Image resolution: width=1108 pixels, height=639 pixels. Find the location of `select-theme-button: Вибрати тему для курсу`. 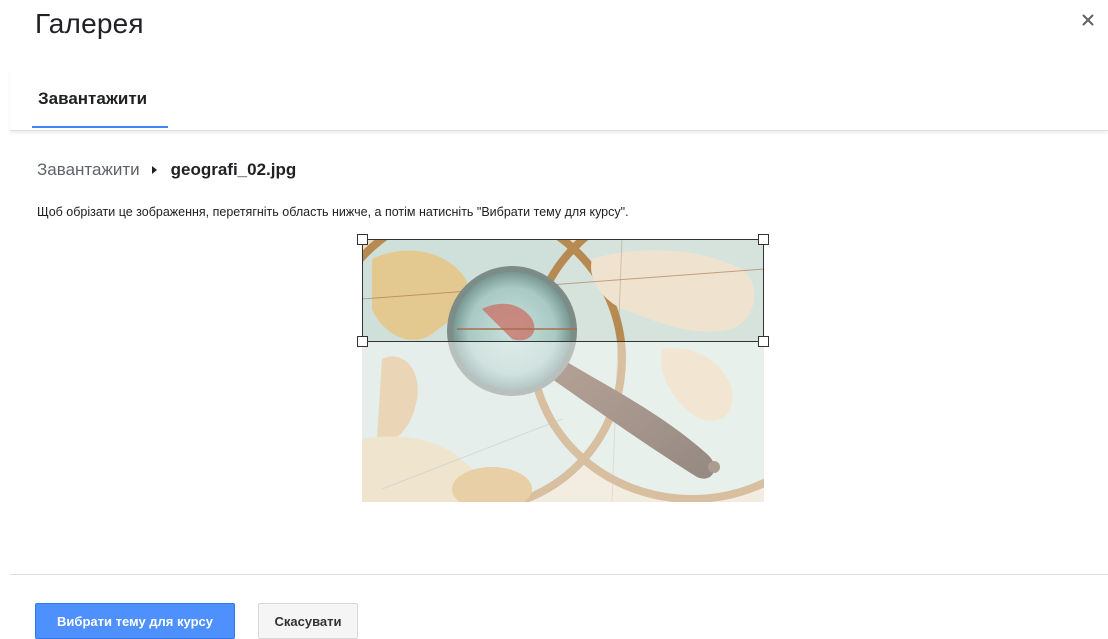

select-theme-button: Вибрати тему для курсу is located at coordinates (135, 621).